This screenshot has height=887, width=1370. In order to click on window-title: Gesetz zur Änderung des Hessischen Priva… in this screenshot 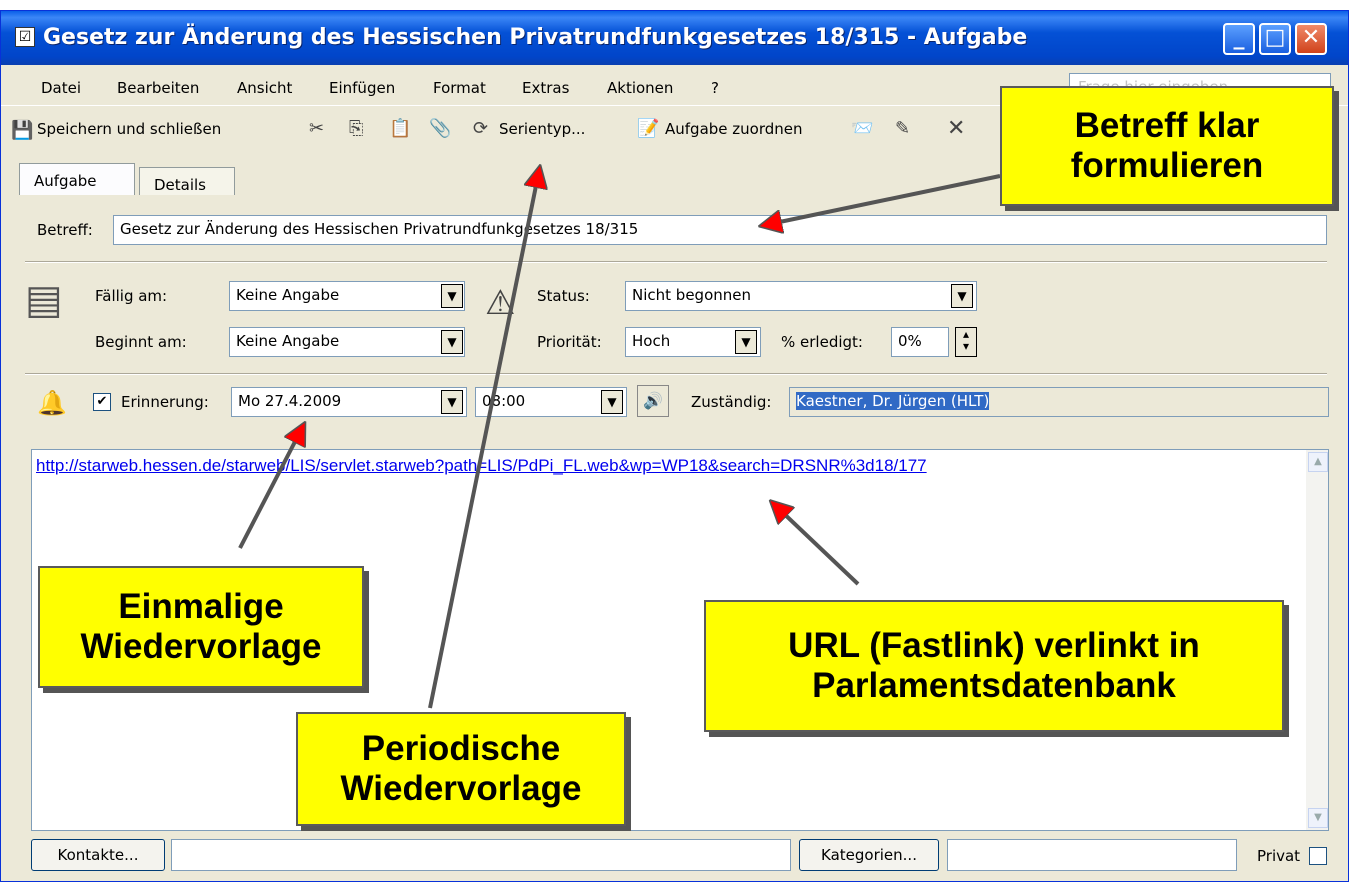, I will do `click(535, 37)`.